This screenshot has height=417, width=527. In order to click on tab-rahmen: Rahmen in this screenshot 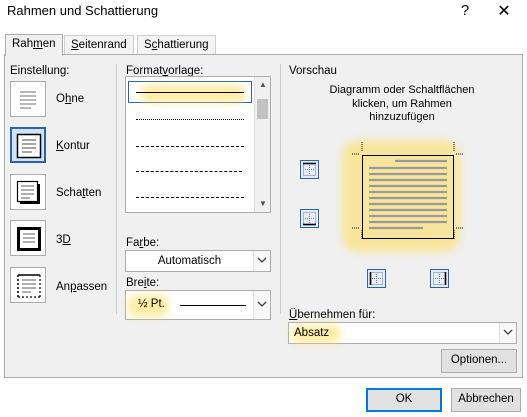, I will do `click(34, 45)`.